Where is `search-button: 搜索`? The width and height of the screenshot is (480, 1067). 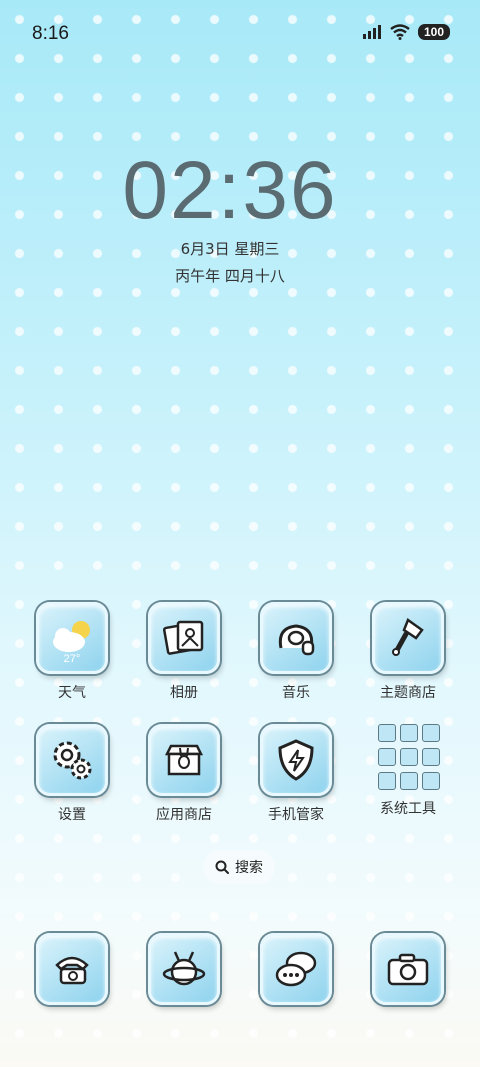 search-button: 搜索 is located at coordinates (239, 867).